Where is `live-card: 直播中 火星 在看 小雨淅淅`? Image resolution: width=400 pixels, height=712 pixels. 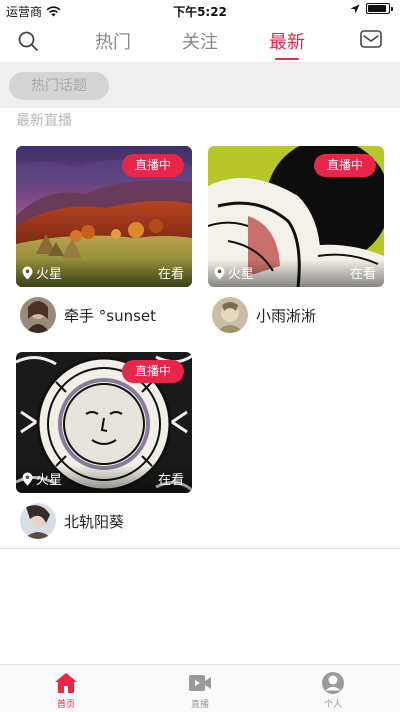
live-card: 直播中 火星 在看 小雨淅淅 is located at coordinates (296, 239).